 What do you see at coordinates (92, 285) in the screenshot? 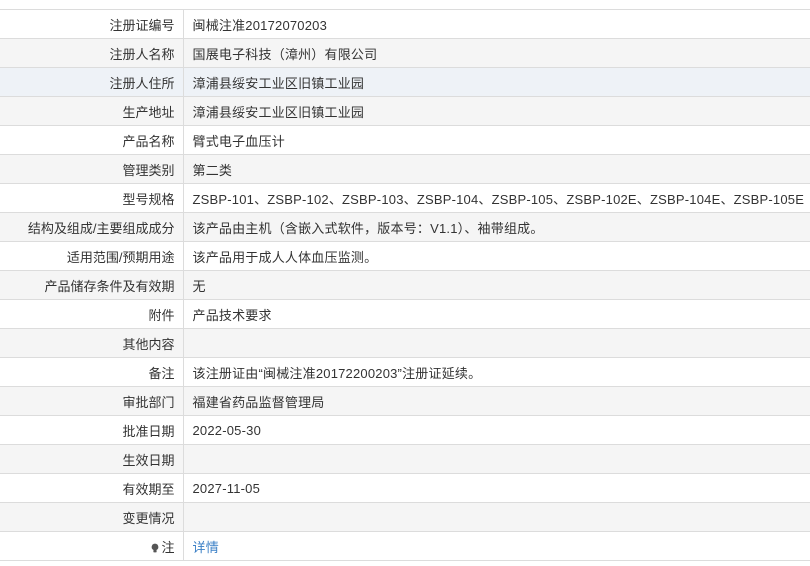
I see `row-label: 产品储存条件及有效期` at bounding box center [92, 285].